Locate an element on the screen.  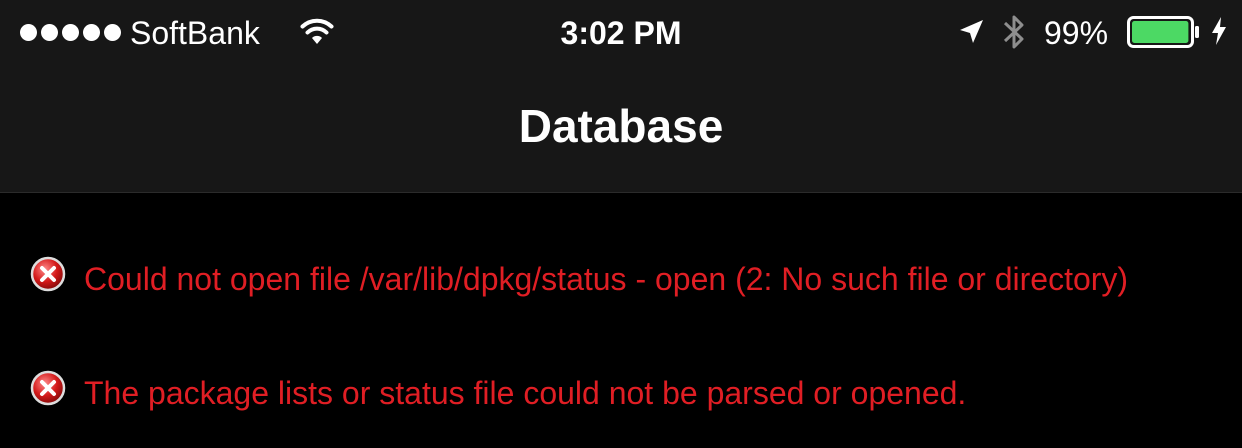
page-title: Database is located at coordinates (621, 126).